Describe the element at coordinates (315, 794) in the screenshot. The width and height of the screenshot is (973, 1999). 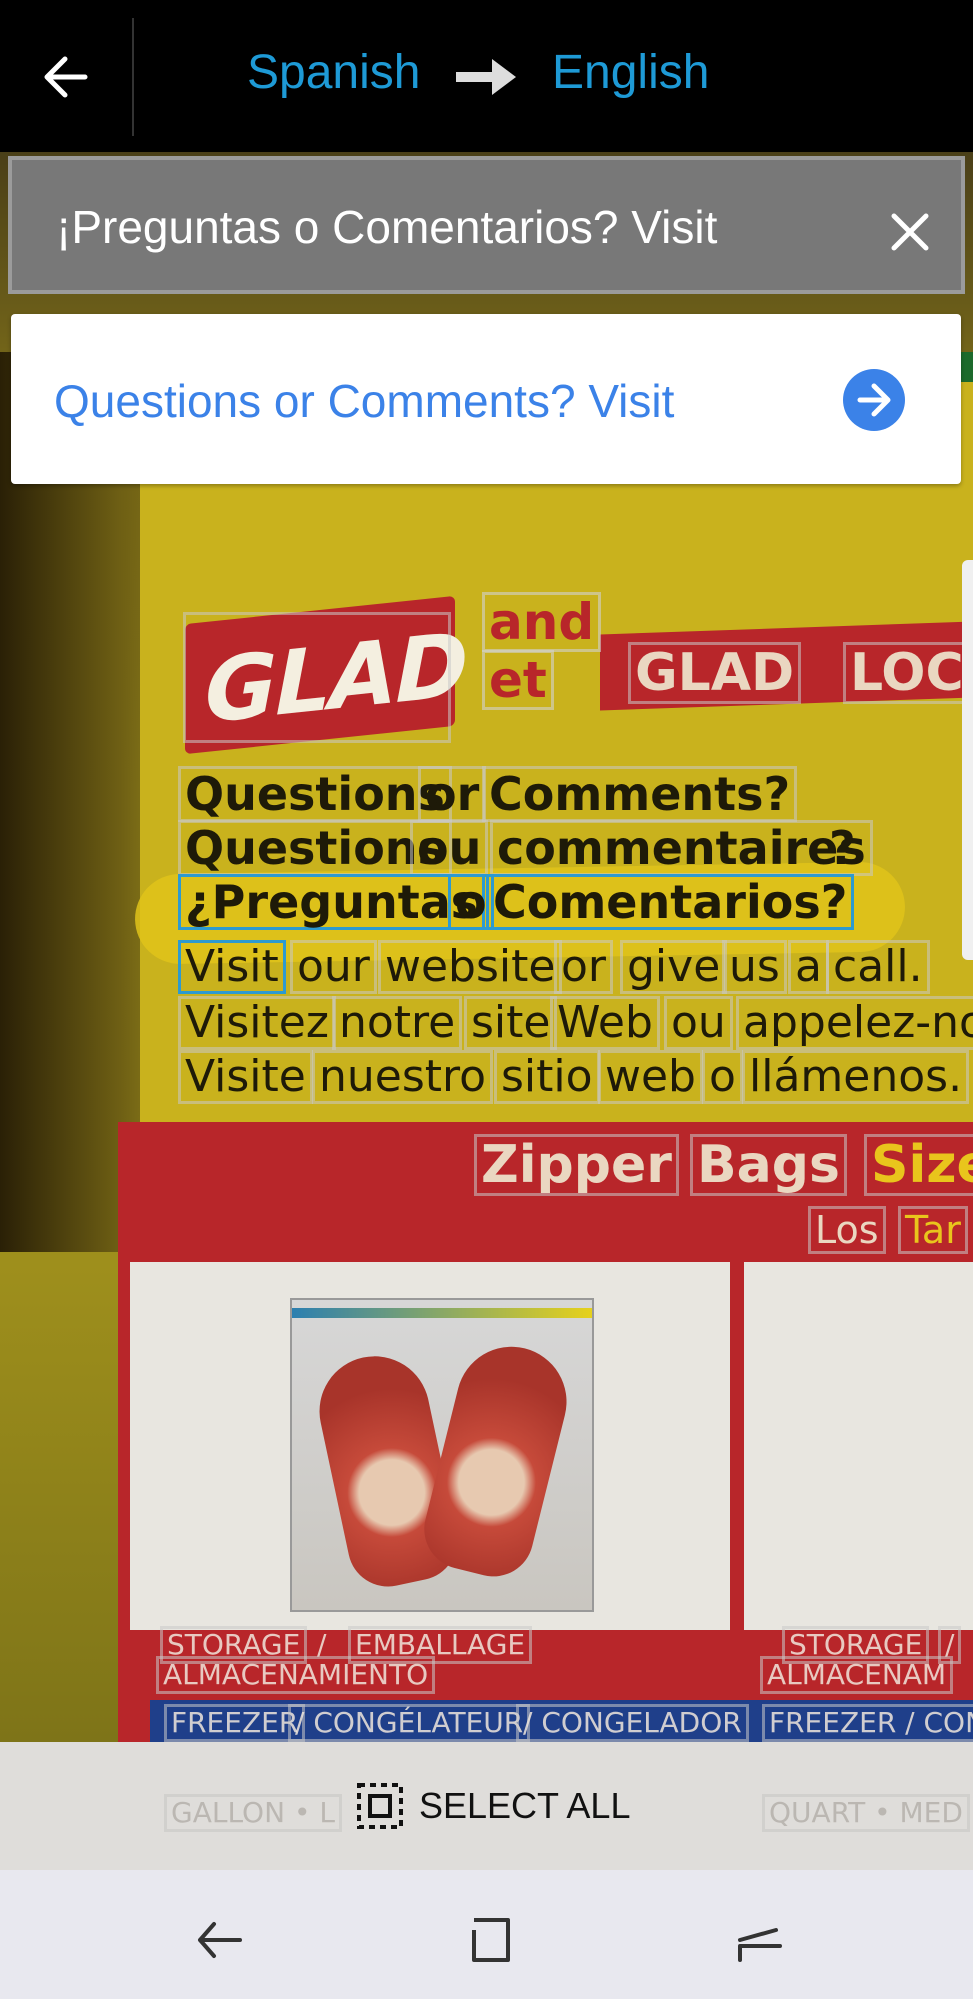
I see `ocr-word: Questions` at that location.